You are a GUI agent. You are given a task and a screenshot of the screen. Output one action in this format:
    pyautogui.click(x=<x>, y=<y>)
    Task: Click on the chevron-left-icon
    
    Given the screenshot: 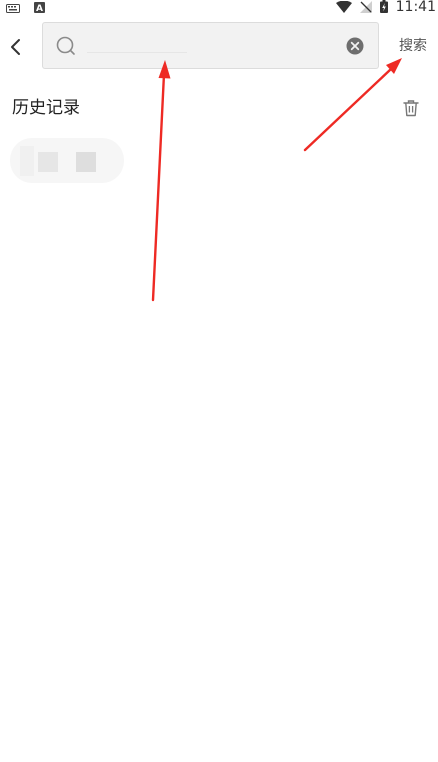 What is the action you would take?
    pyautogui.click(x=15, y=47)
    